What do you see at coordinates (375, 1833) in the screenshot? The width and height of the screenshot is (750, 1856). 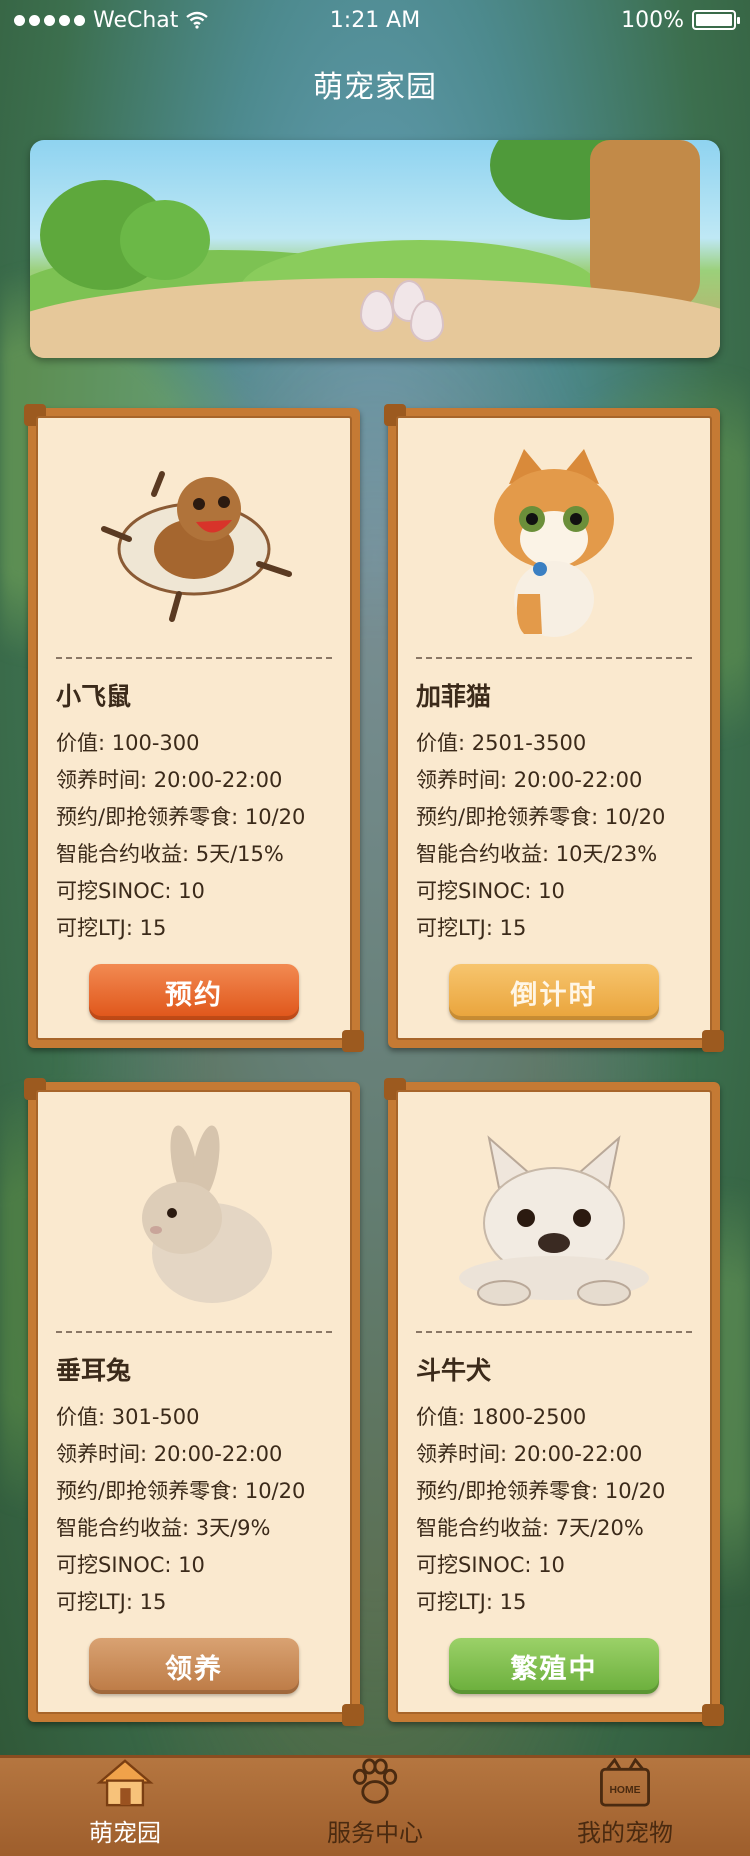 I see `tab-label: 服务中心` at bounding box center [375, 1833].